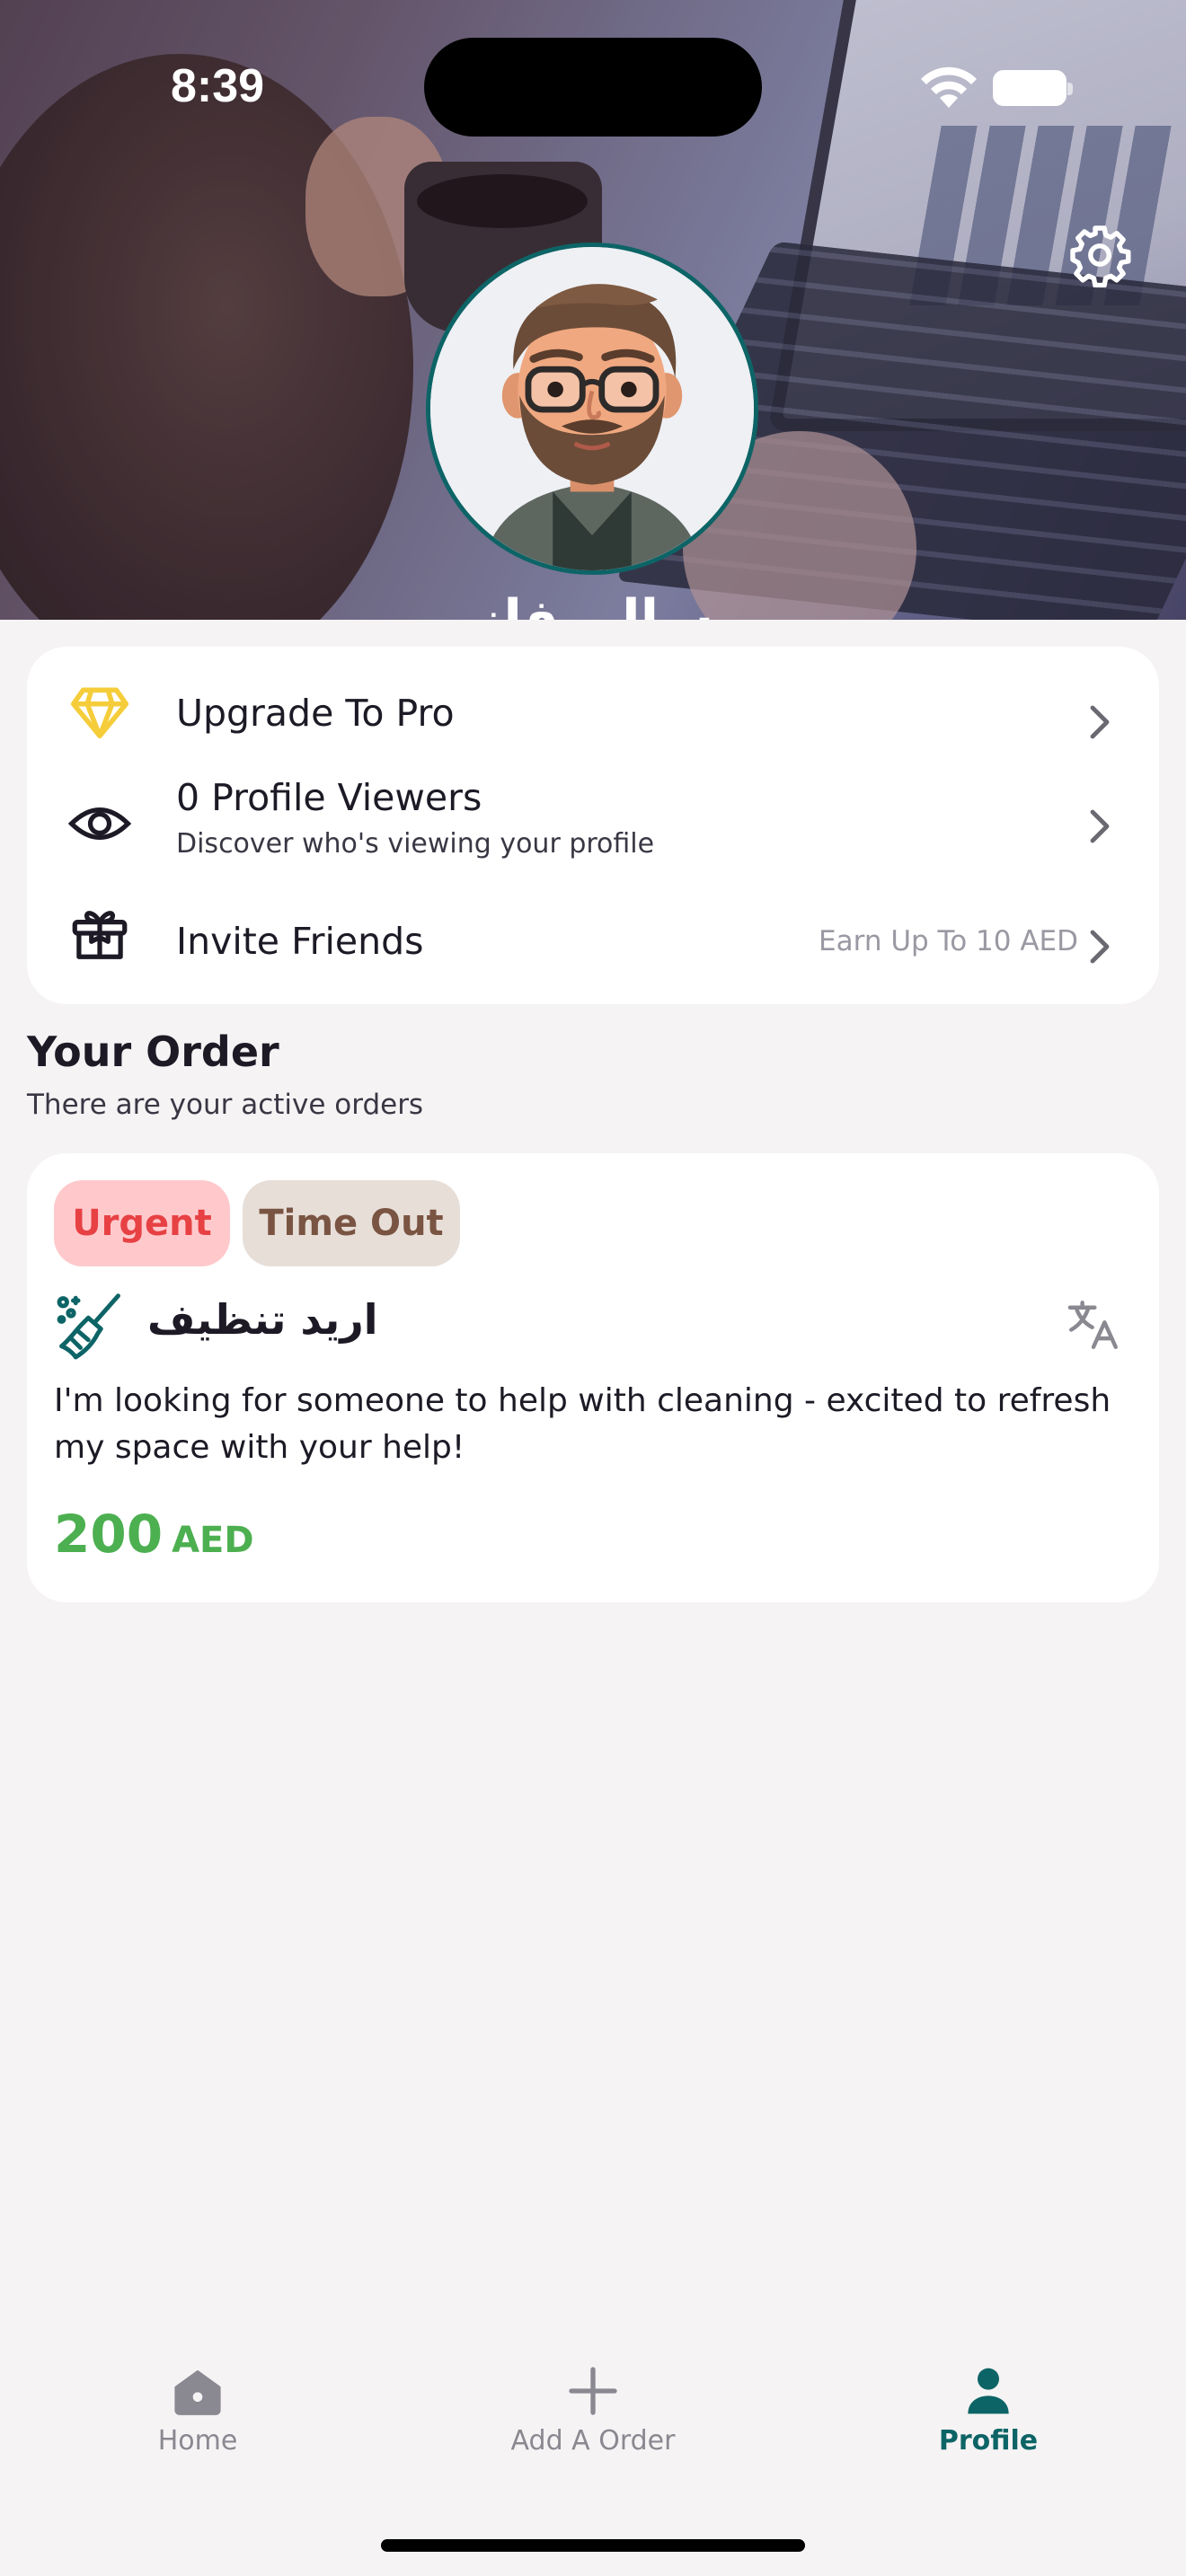 This screenshot has height=2576, width=1186. What do you see at coordinates (153, 1052) in the screenshot?
I see `section-title: Your Order` at bounding box center [153, 1052].